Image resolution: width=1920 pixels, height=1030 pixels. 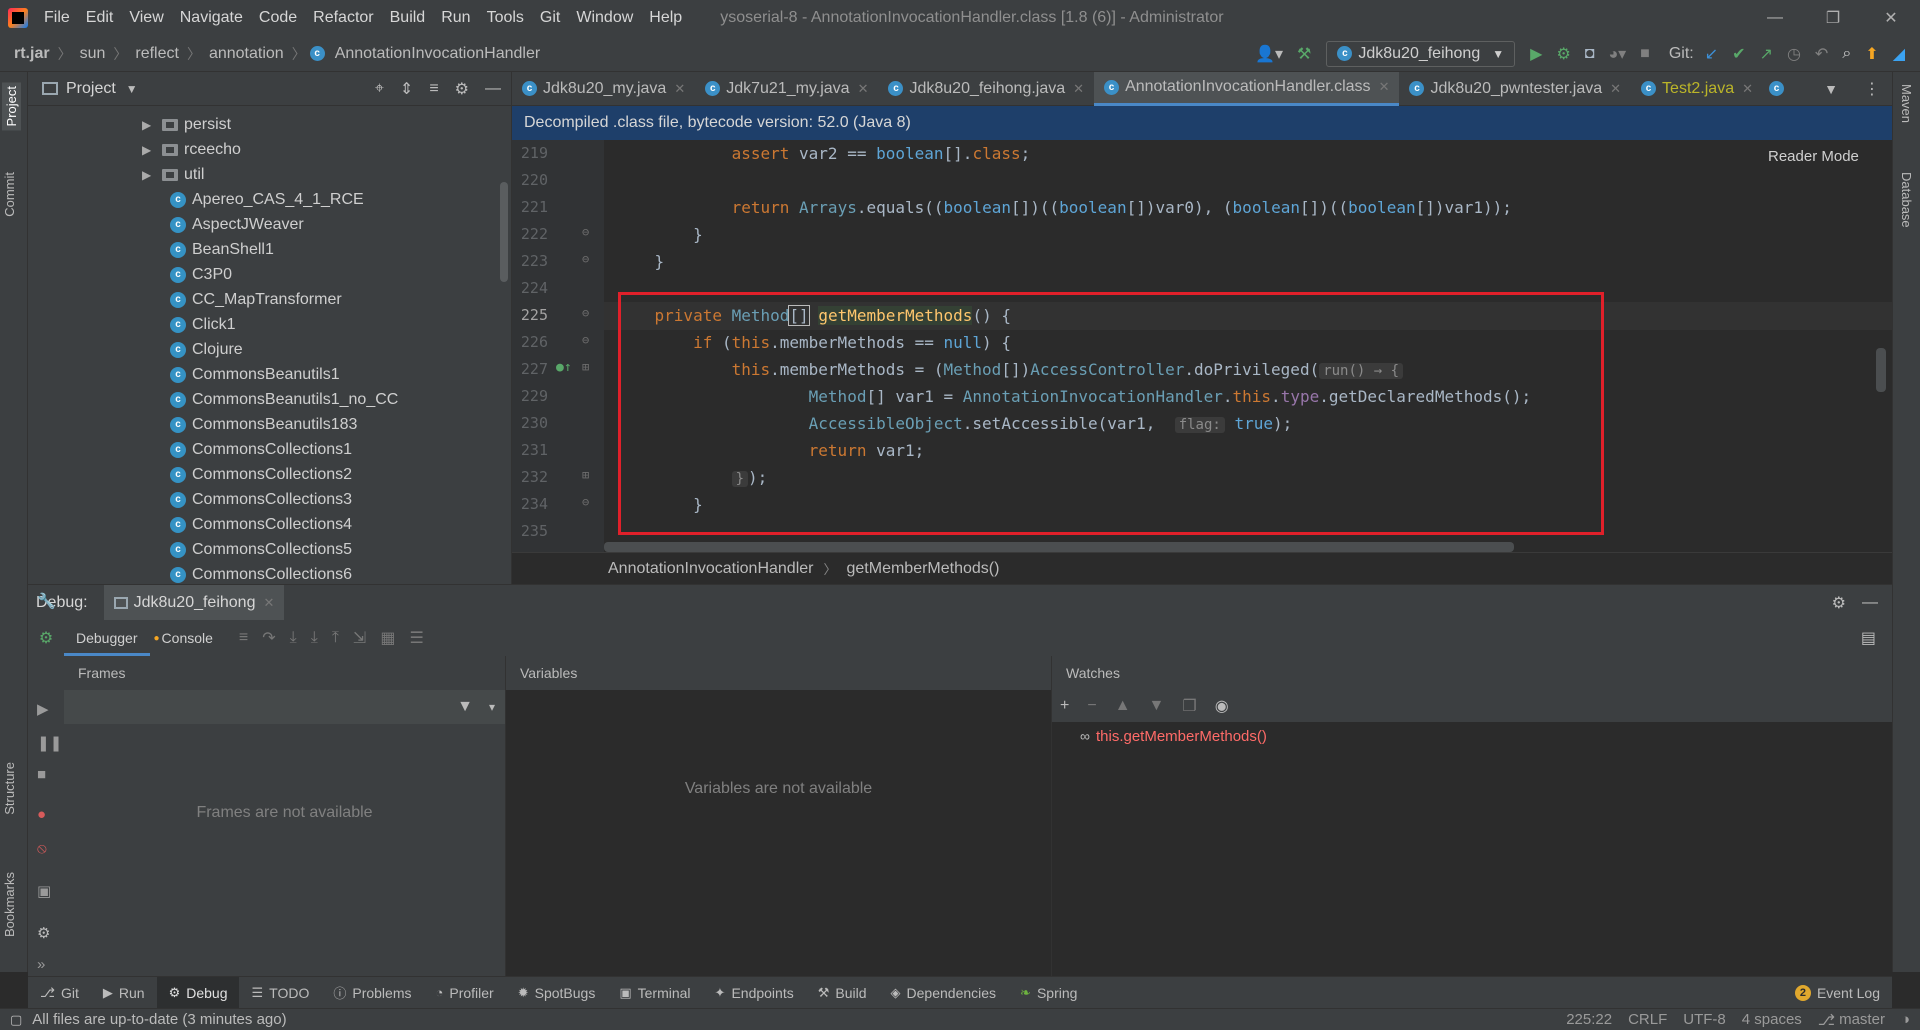 What do you see at coordinates (1304, 54) in the screenshot?
I see `build-hammer-icon: ⚒` at bounding box center [1304, 54].